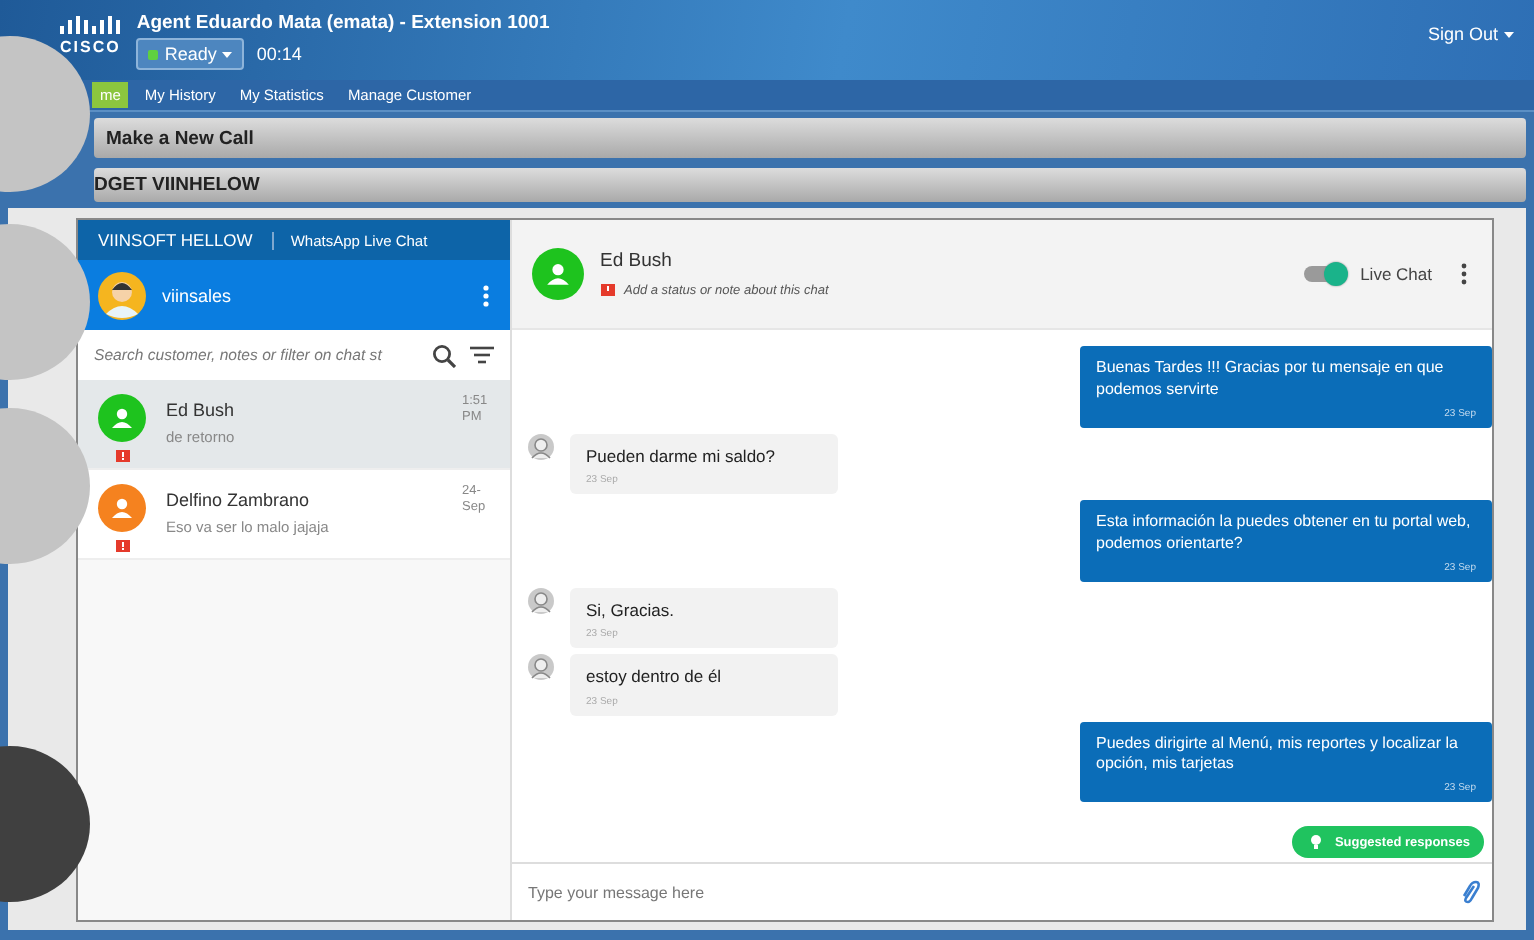 This screenshot has height=940, width=1534. Describe the element at coordinates (239, 500) in the screenshot. I see `contact-name: Delfino Zambrano` at that location.